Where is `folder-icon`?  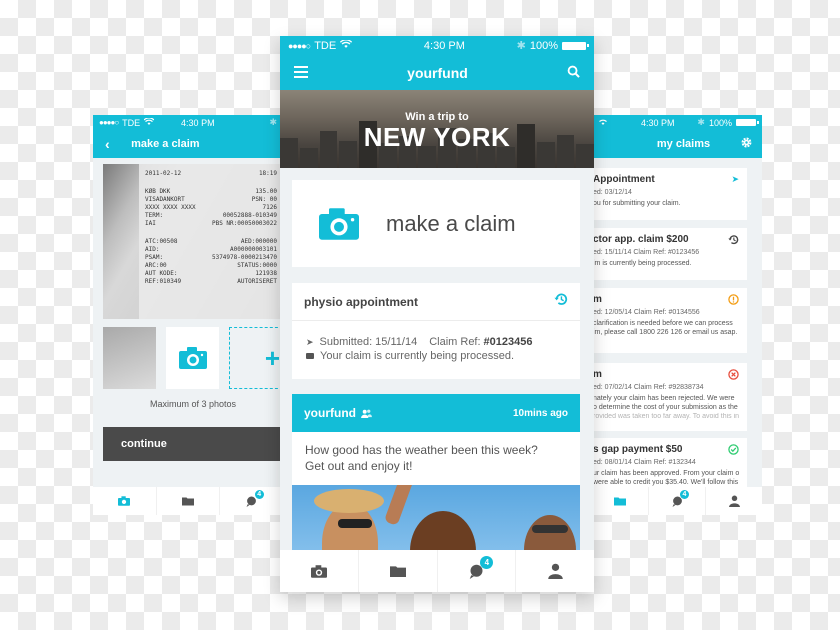 folder-icon is located at coordinates (397, 571).